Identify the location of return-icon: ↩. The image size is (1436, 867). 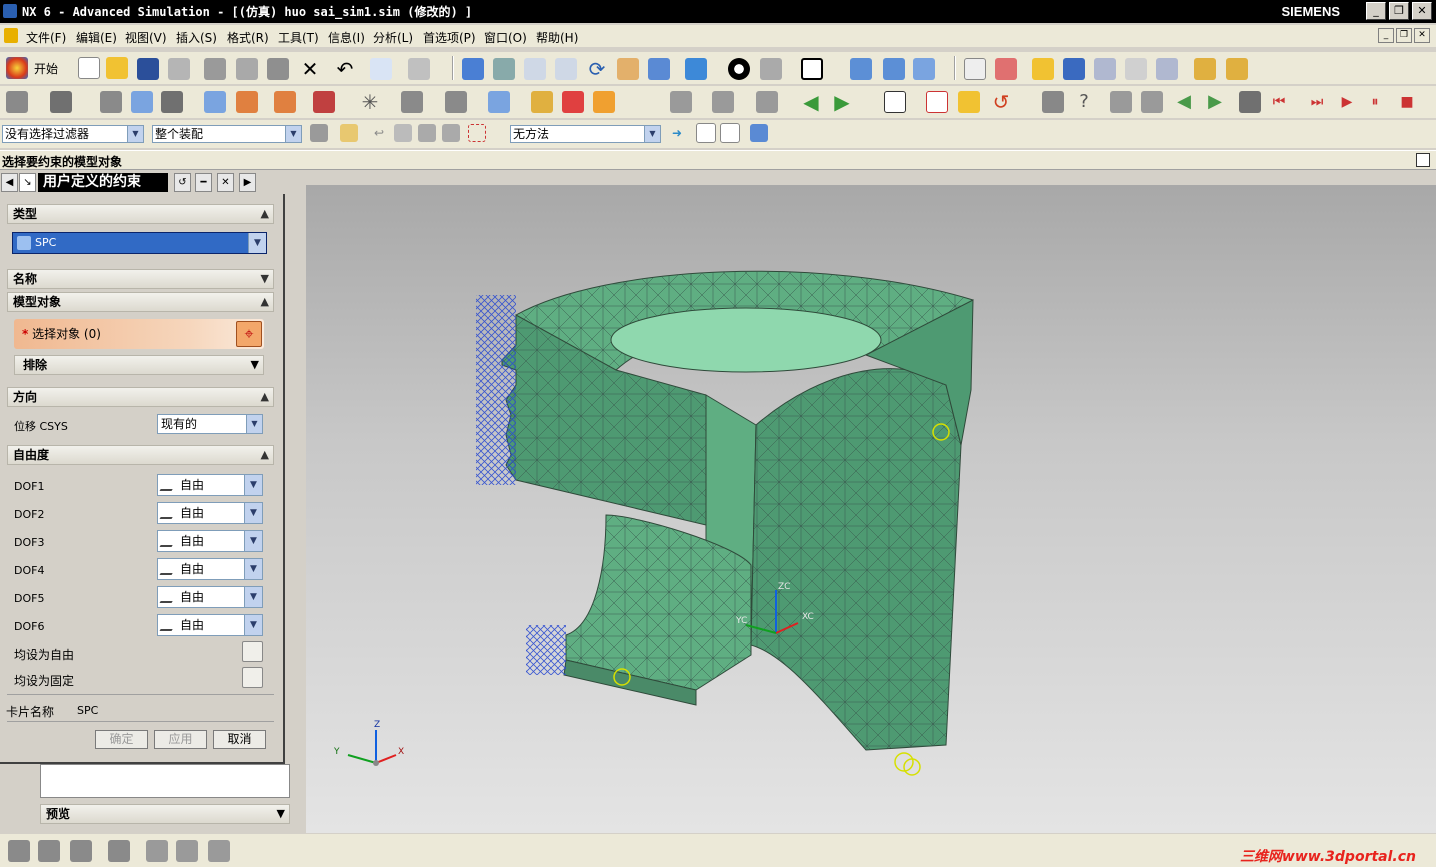
(379, 133).